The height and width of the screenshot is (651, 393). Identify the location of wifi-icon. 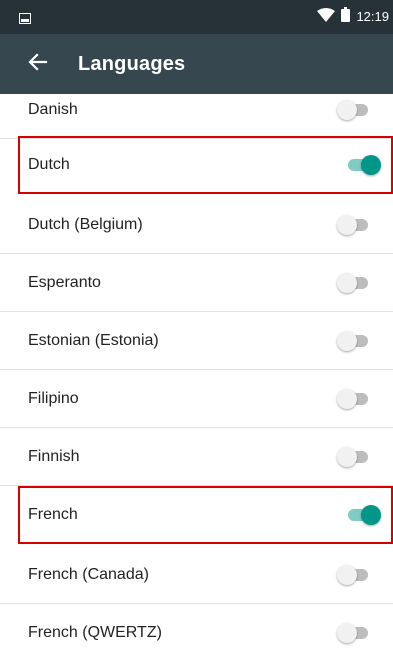
(326, 17).